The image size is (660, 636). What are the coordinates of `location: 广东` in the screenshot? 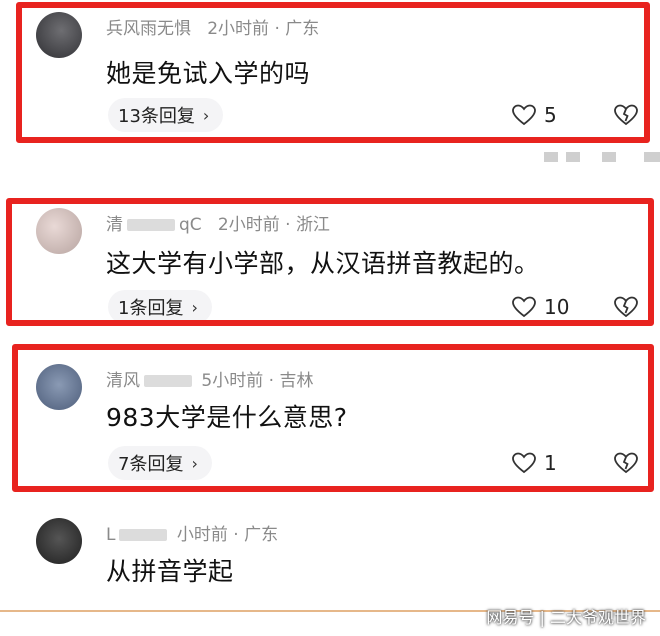 It's located at (261, 535).